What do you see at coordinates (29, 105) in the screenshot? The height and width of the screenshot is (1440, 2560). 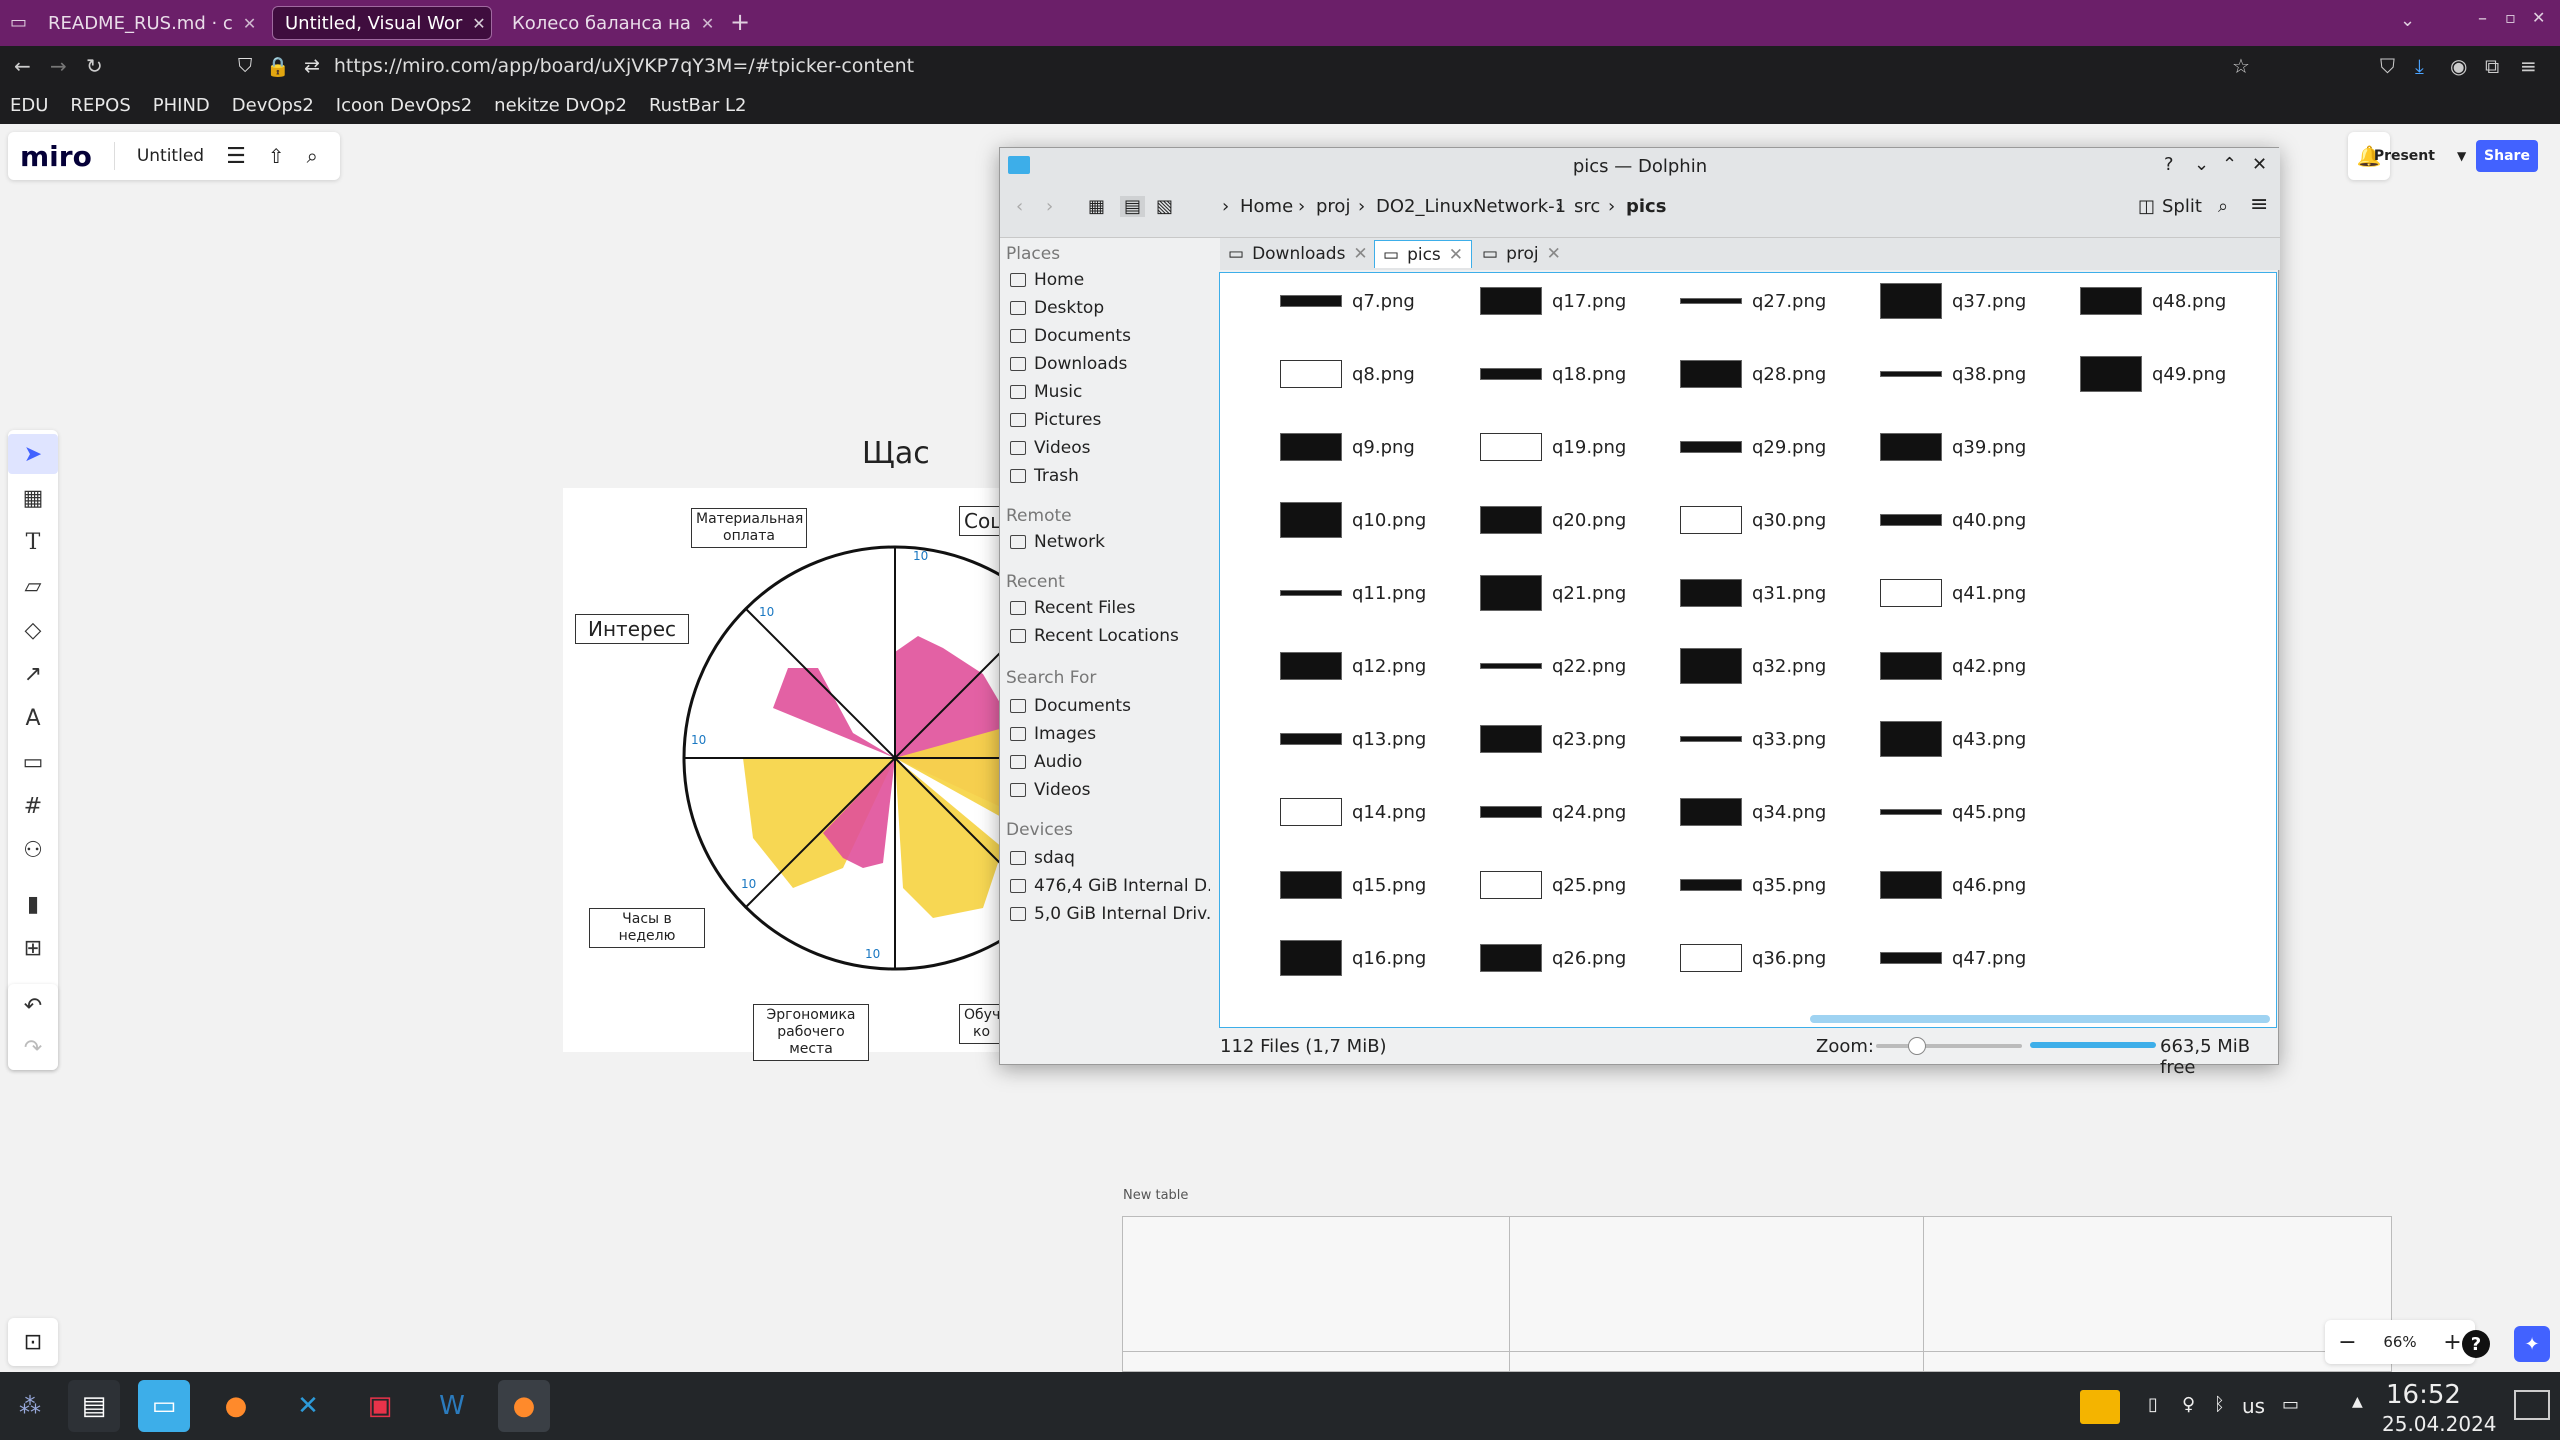 I see `bookmark-edu: EDU` at bounding box center [29, 105].